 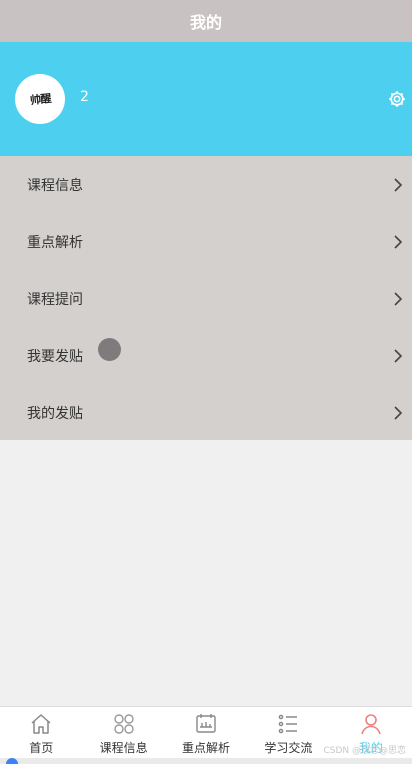 I want to click on tab-label: 学习交流, so click(x=288, y=748).